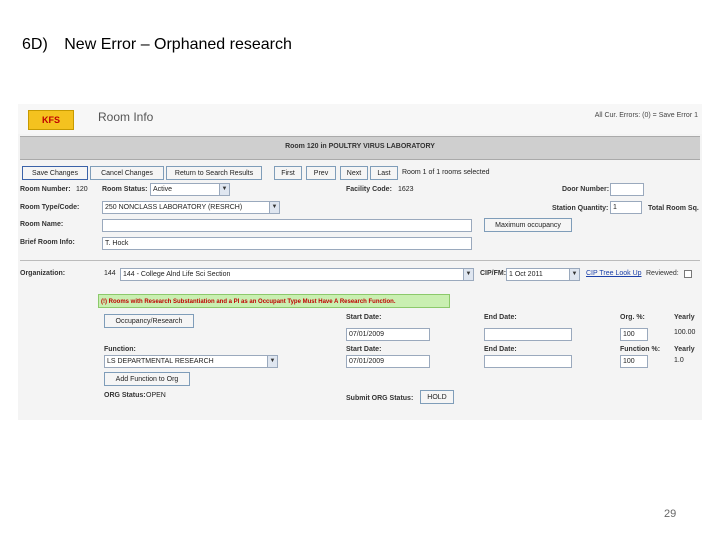 Image resolution: width=720 pixels, height=540 pixels. Describe the element at coordinates (684, 317) in the screenshot. I see `yearly-label: Yearly` at that location.